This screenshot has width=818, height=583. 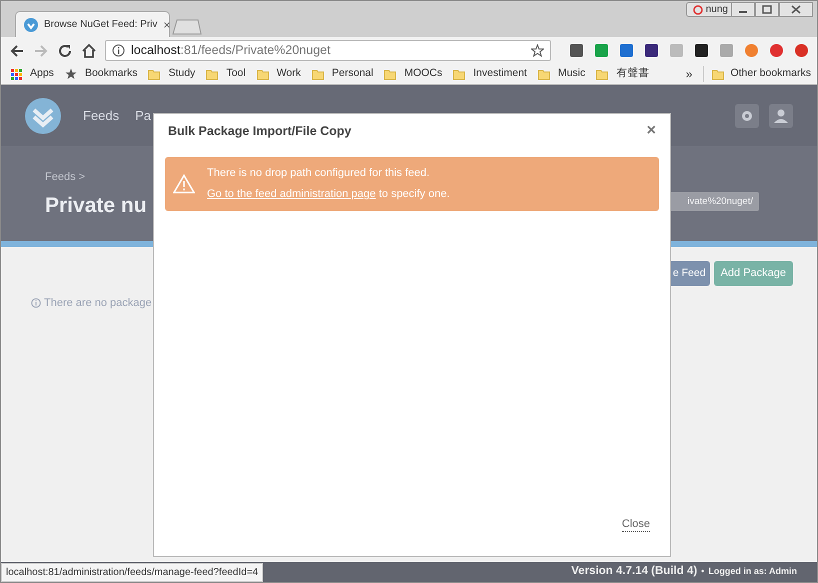 What do you see at coordinates (260, 131) in the screenshot?
I see `modal-title: Bulk Package Import/File Copy` at bounding box center [260, 131].